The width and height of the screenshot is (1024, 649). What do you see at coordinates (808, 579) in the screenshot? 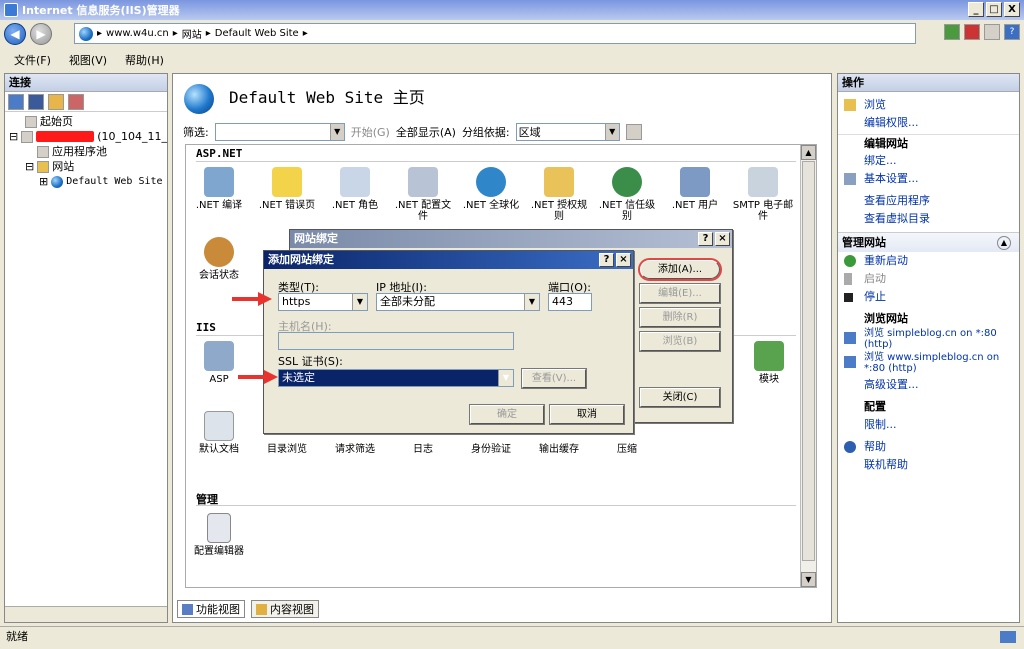
I see `scroll-down-icon: ▼` at bounding box center [808, 579].